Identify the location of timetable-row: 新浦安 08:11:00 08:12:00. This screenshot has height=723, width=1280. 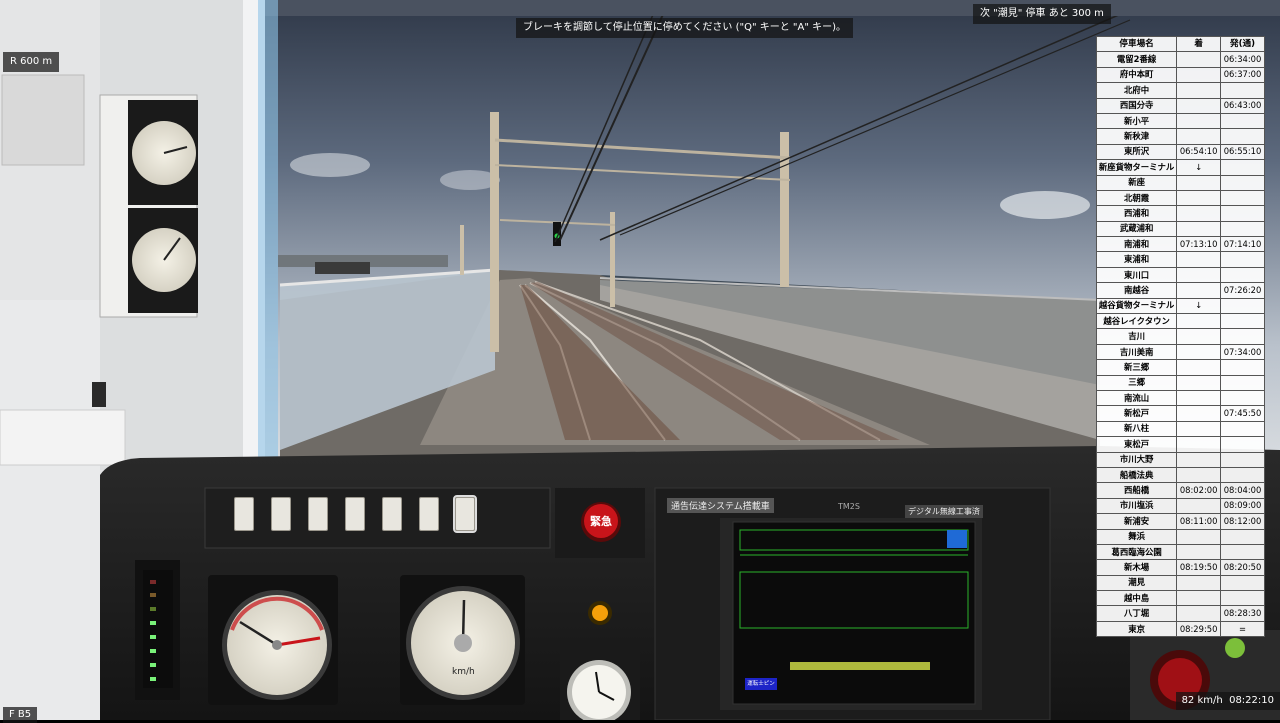
(1180, 521).